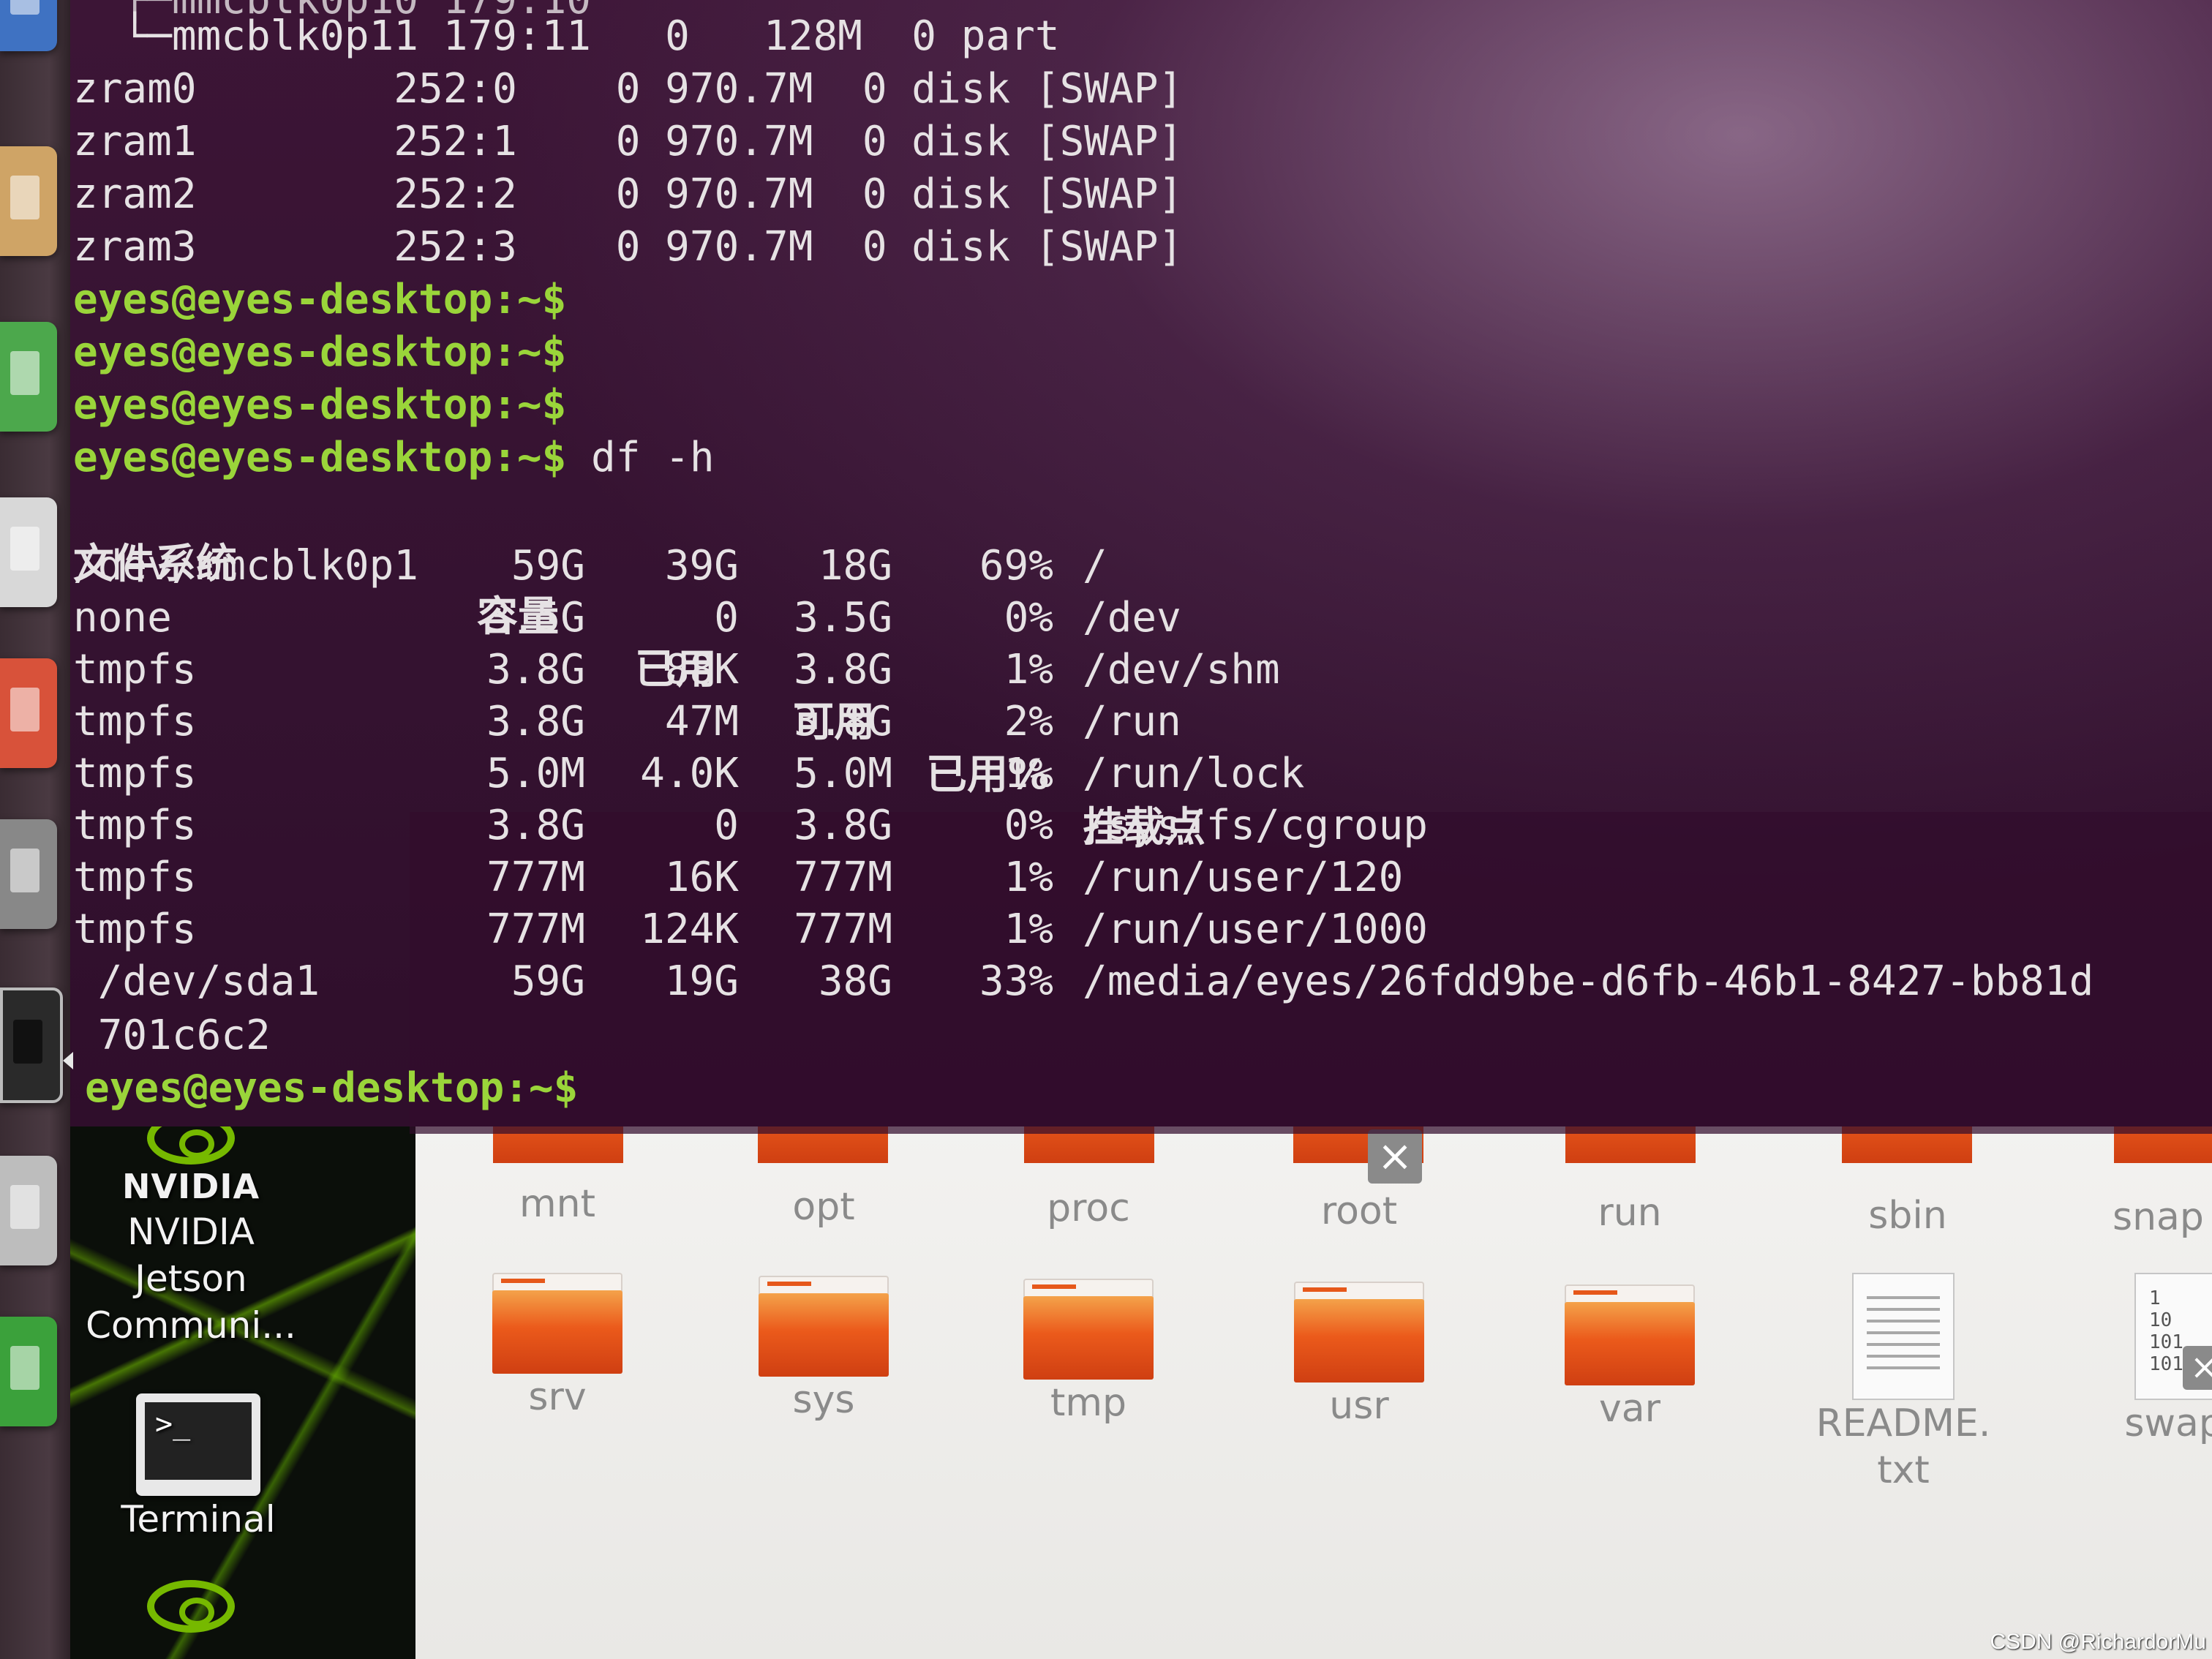 This screenshot has height=1659, width=2212. What do you see at coordinates (1028, 721) in the screenshot?
I see `df-cell-usepct: 2%` at bounding box center [1028, 721].